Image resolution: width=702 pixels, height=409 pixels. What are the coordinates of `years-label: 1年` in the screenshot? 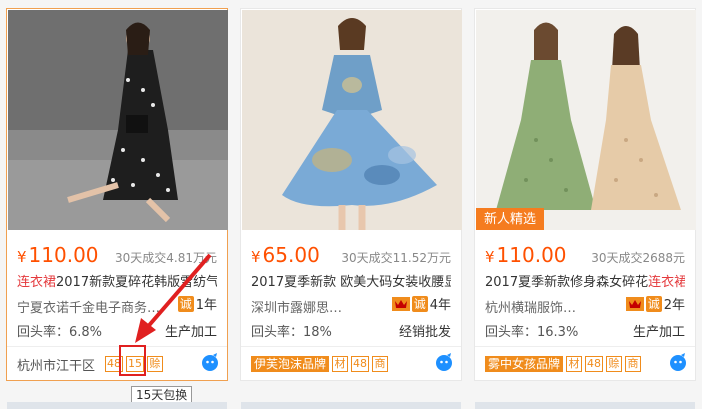 It's located at (206, 305).